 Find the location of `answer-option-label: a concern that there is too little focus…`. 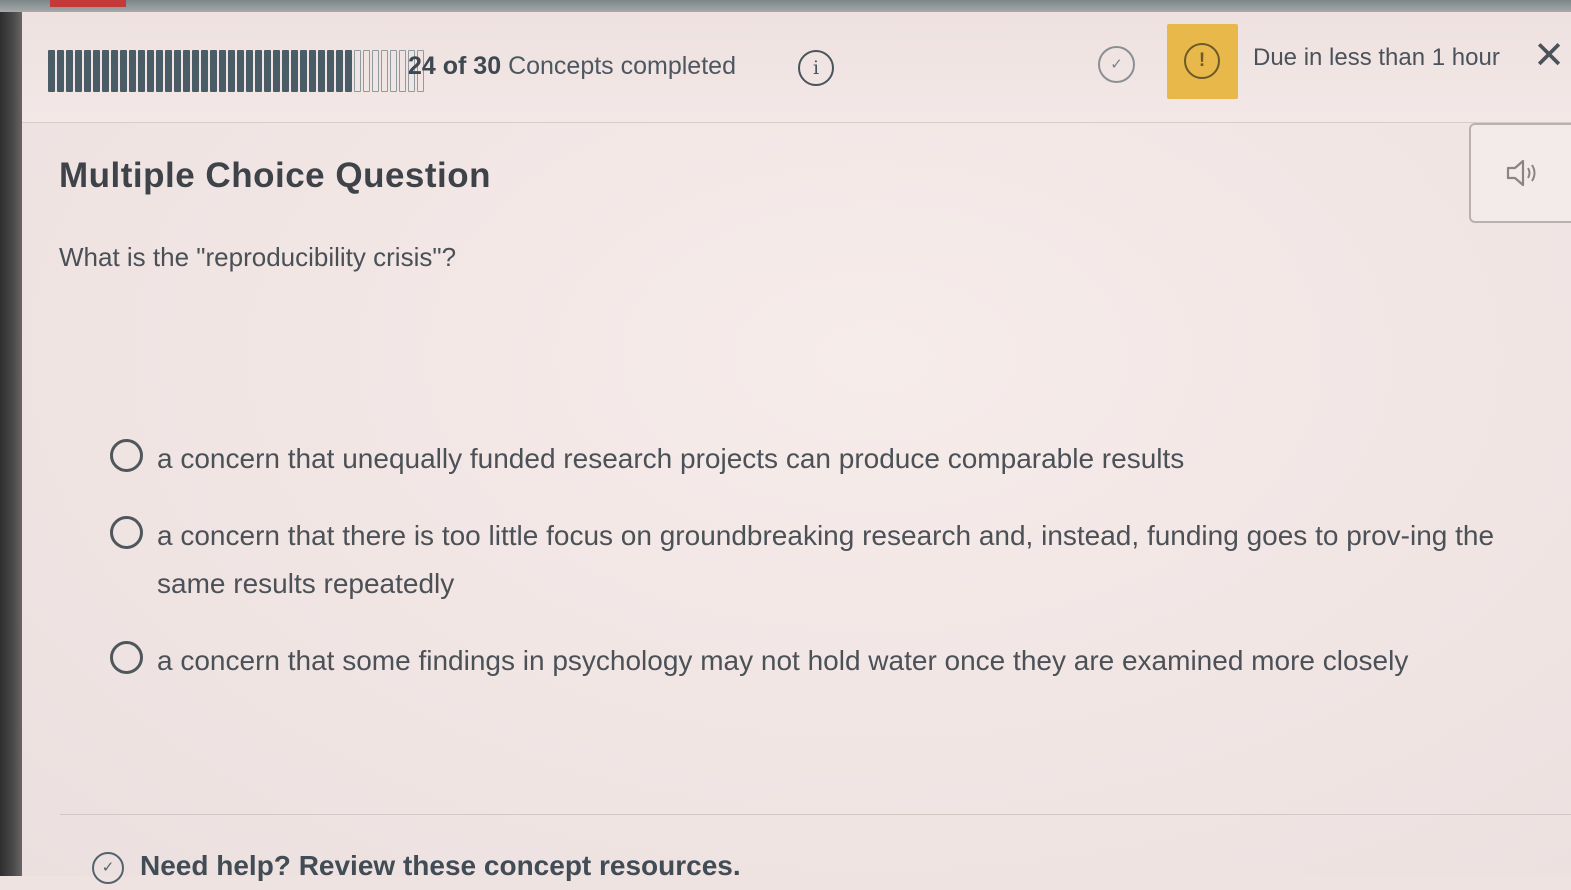

answer-option-label: a concern that there is too little focus… is located at coordinates (857, 560).